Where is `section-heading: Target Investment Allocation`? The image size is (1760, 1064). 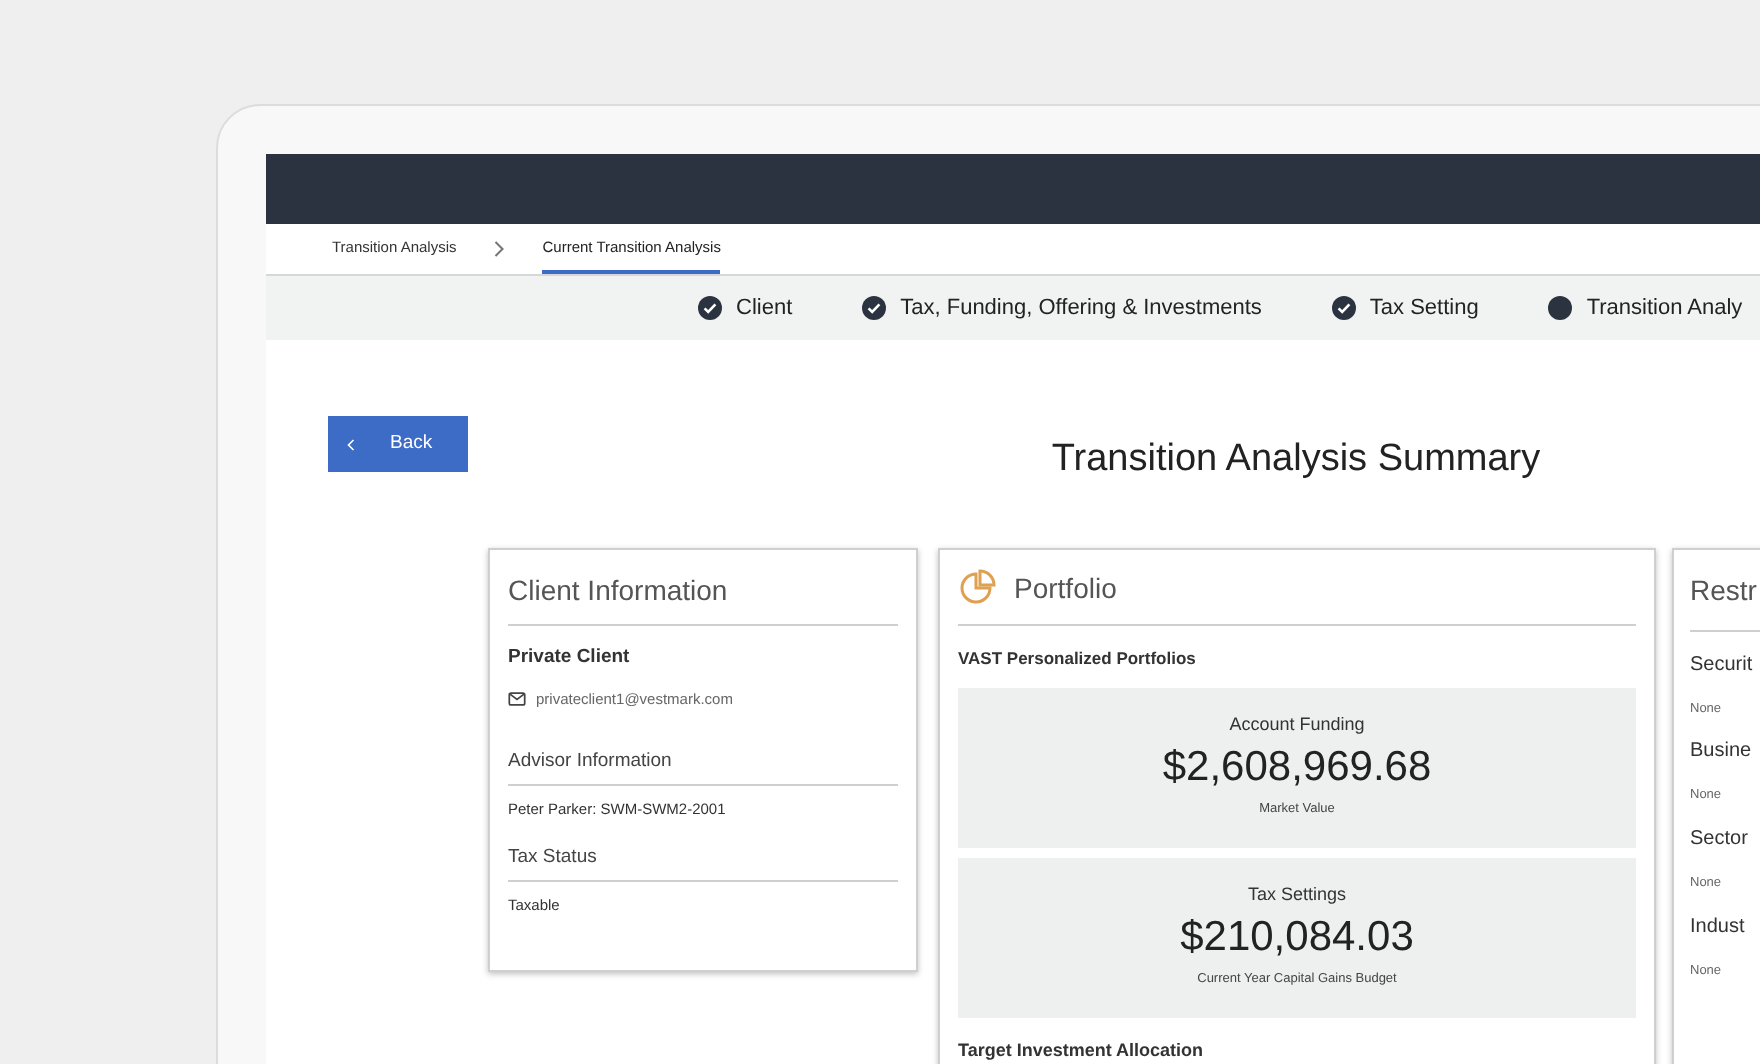 section-heading: Target Investment Allocation is located at coordinates (1082, 1051).